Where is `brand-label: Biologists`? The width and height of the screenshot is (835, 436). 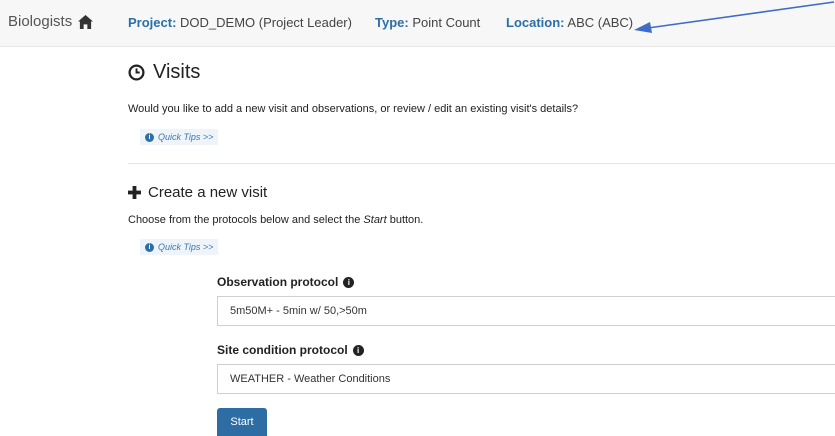
brand-label: Biologists is located at coordinates (40, 21).